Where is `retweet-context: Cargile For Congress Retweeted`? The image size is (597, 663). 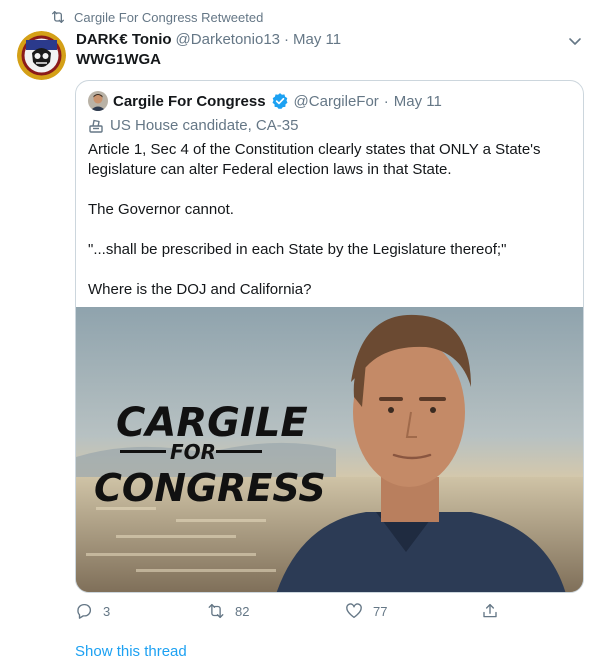 retweet-context: Cargile For Congress Retweeted is located at coordinates (156, 17).